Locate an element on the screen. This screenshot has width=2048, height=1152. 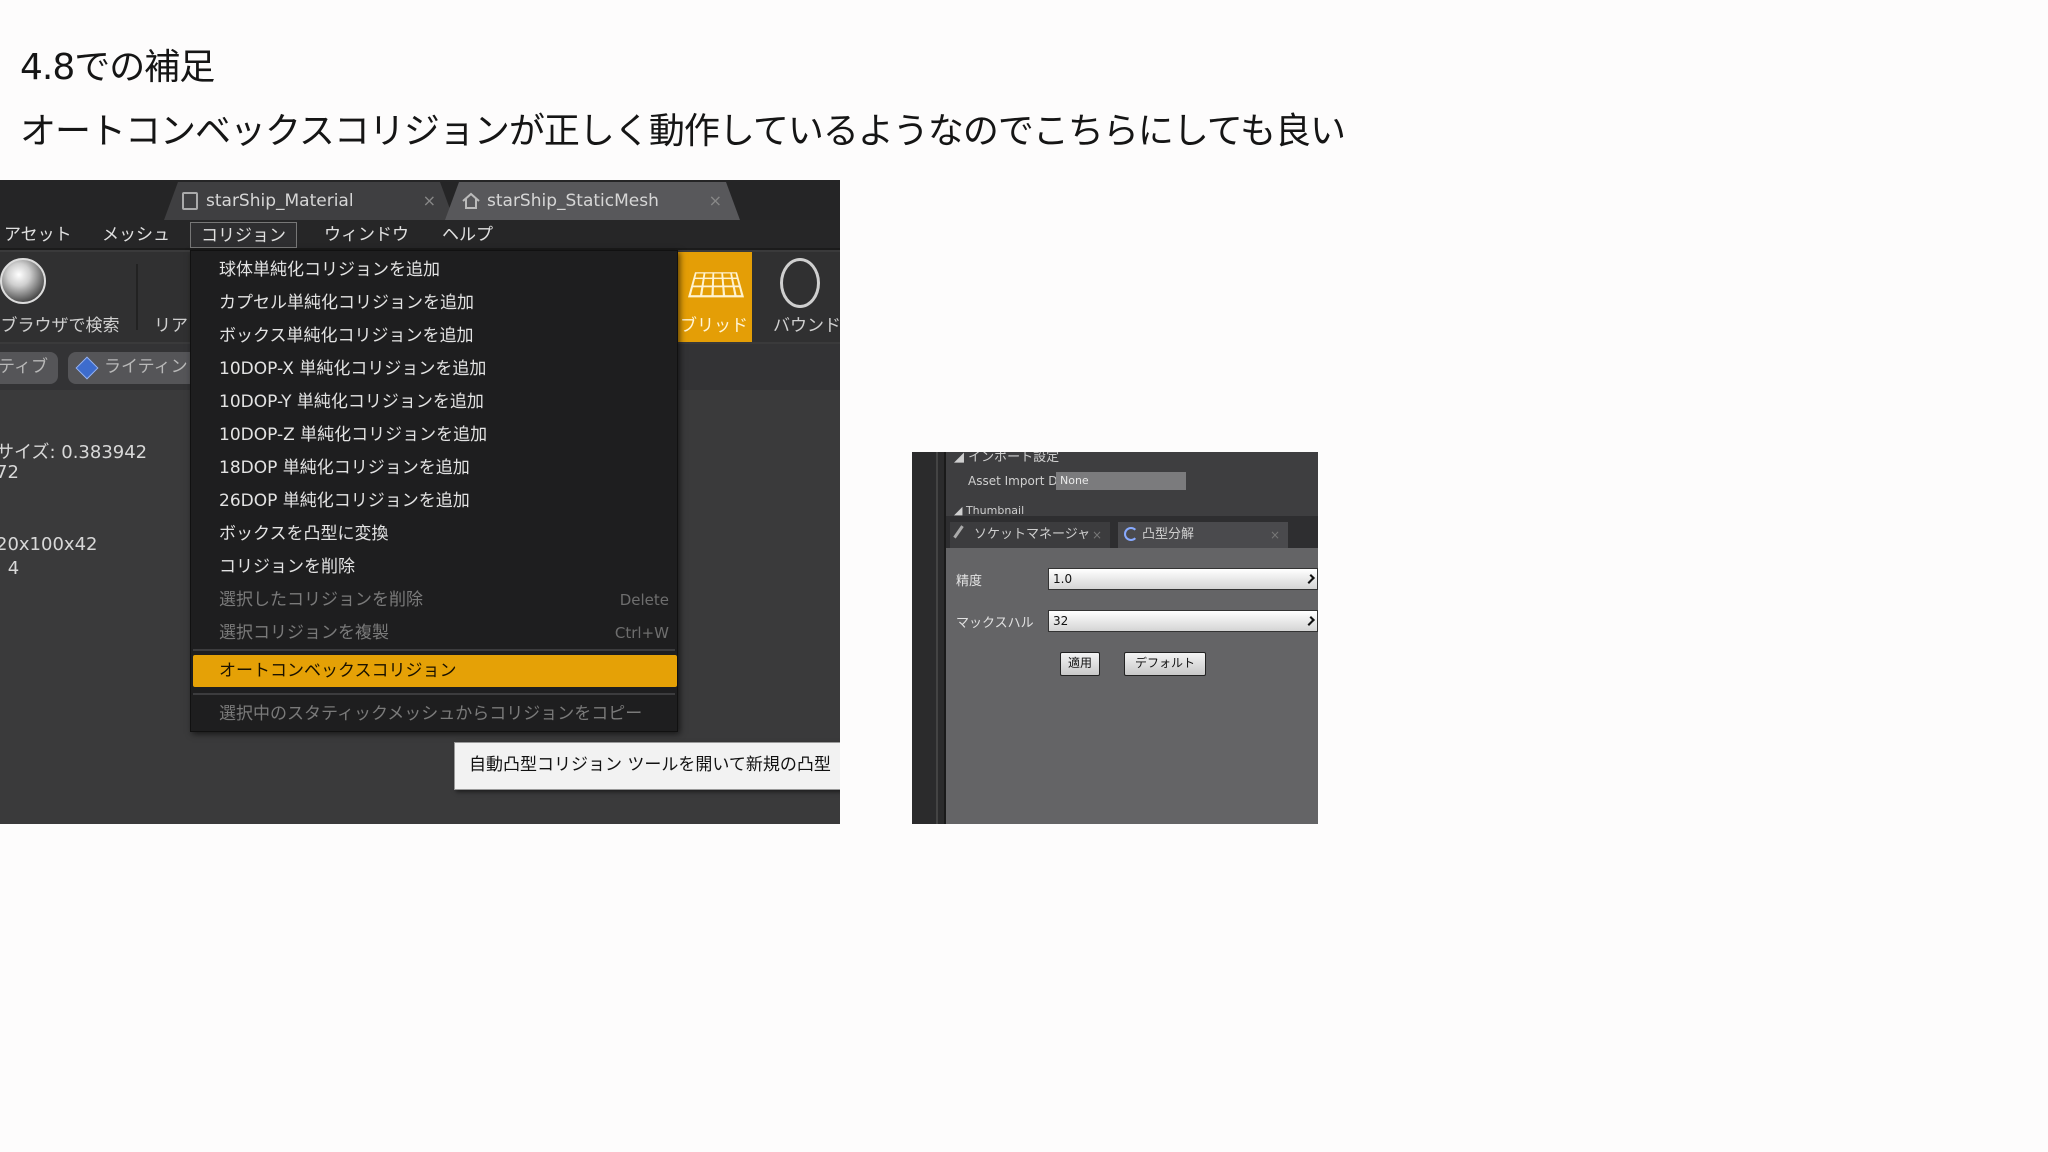
tooltip: 自動凸型コリジョン ツールを開いて新規の凸型 is located at coordinates (647, 766).